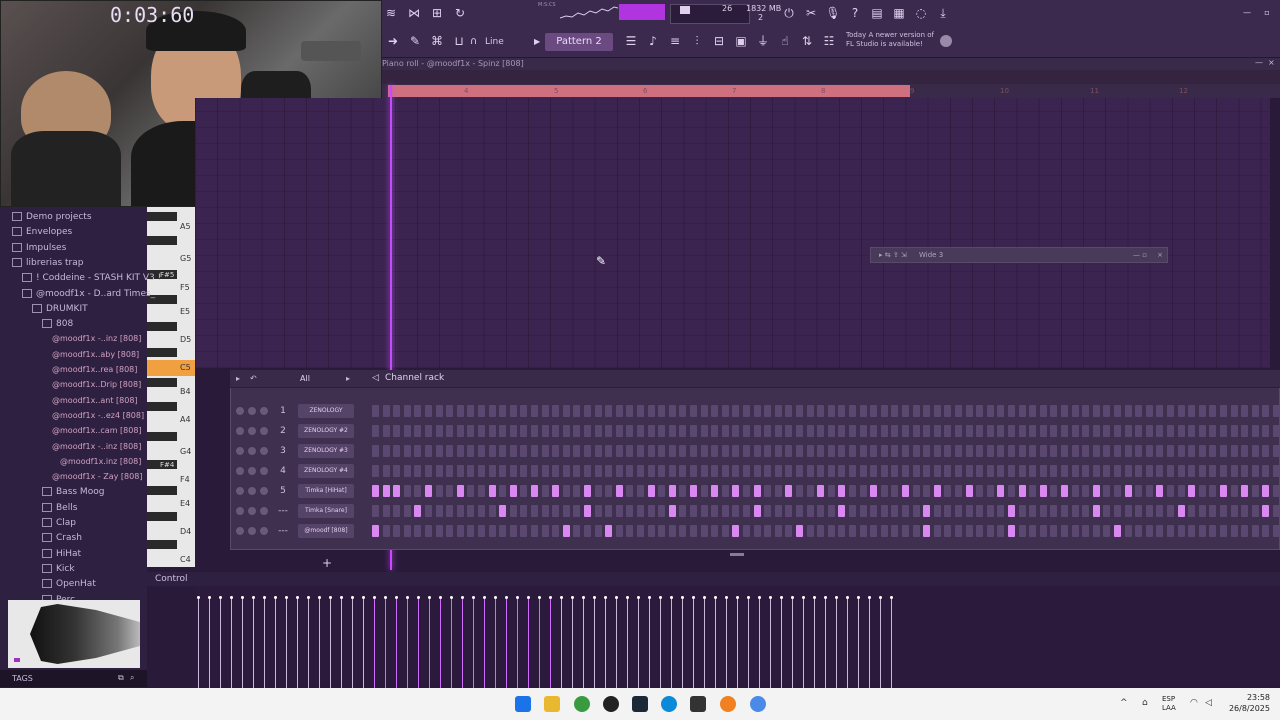 The width and height of the screenshot is (1280, 720). Describe the element at coordinates (460, 13) in the screenshot. I see `loop-icon: ↻` at that location.